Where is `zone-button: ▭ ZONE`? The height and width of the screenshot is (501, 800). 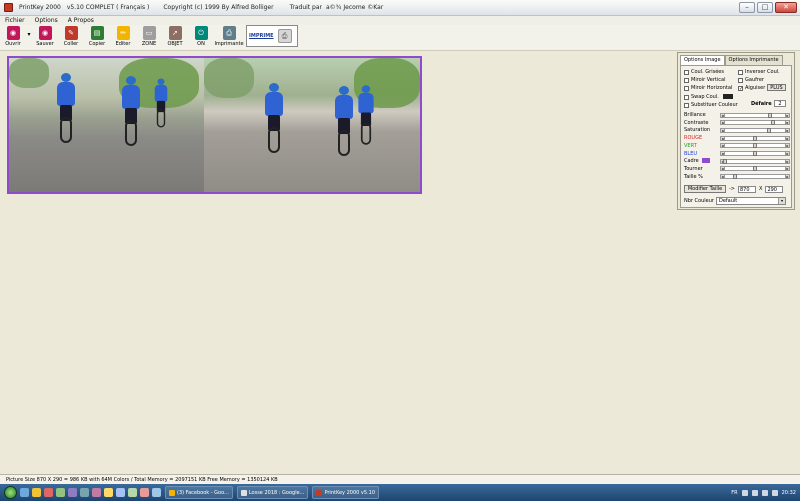 zone-button: ▭ ZONE is located at coordinates (149, 38).